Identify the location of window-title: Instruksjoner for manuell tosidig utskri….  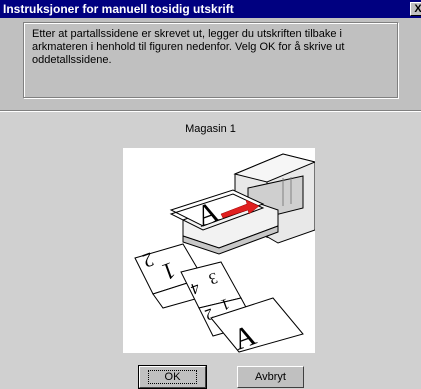
(118, 9).